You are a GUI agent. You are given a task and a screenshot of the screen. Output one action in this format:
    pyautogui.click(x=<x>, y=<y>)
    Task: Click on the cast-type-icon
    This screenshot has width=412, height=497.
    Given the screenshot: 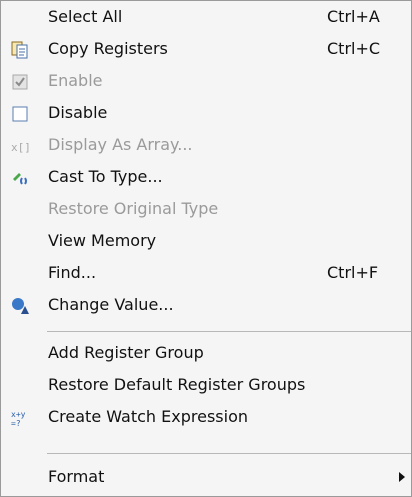 What is the action you would take?
    pyautogui.click(x=20, y=179)
    